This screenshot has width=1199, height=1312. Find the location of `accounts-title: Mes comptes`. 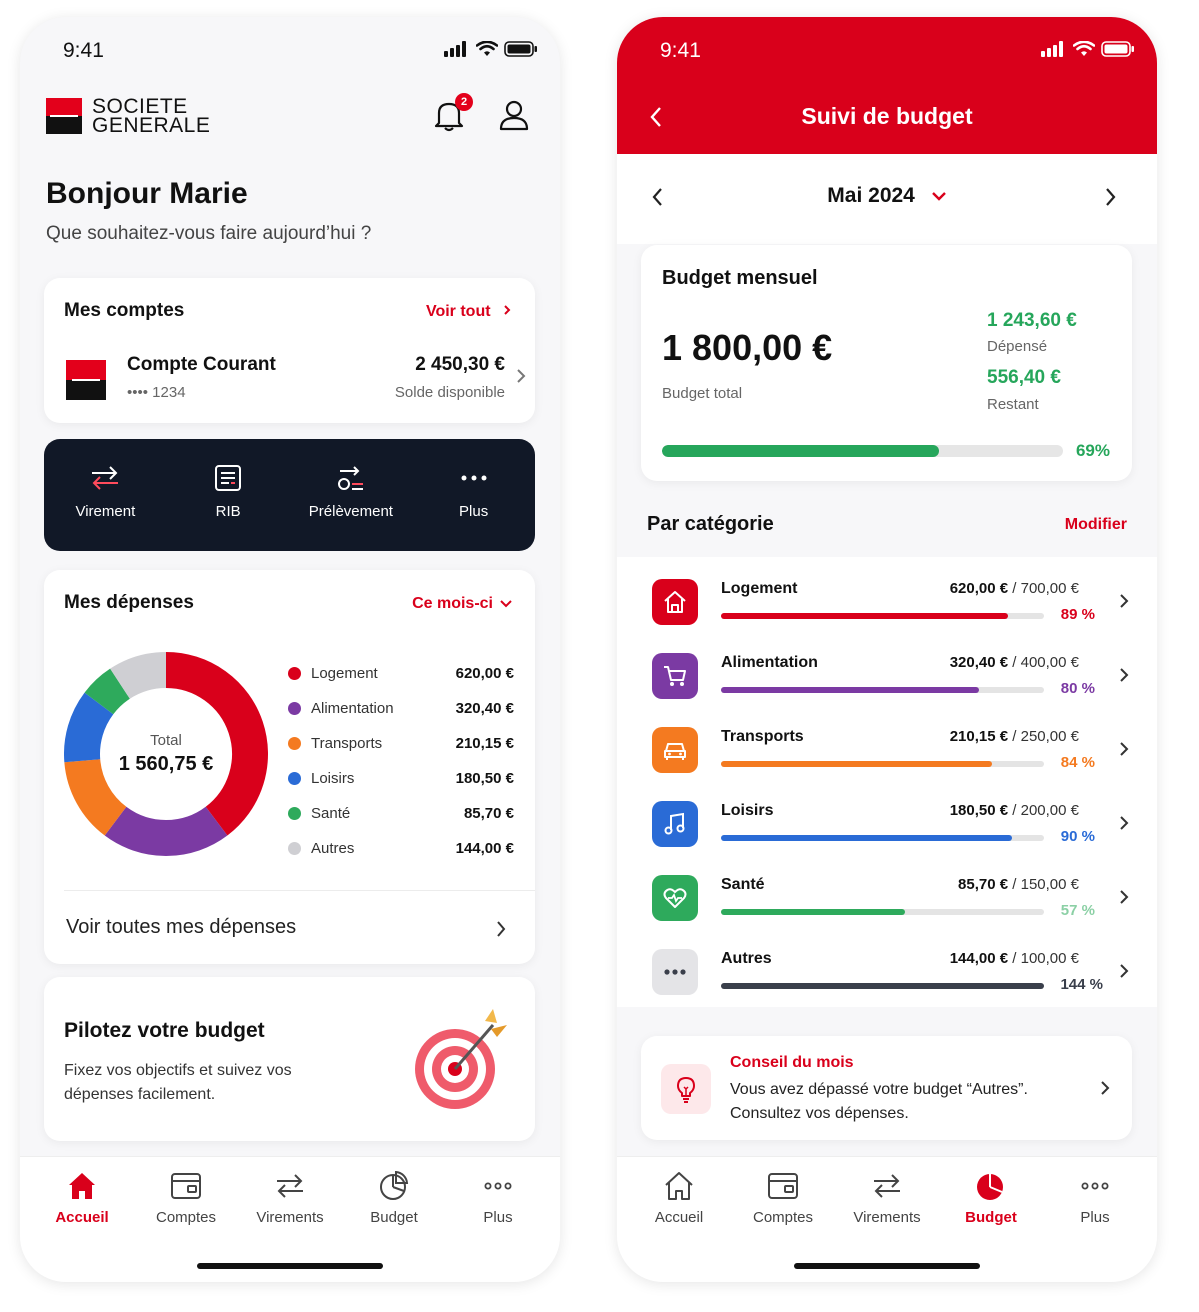

accounts-title: Mes comptes is located at coordinates (124, 310).